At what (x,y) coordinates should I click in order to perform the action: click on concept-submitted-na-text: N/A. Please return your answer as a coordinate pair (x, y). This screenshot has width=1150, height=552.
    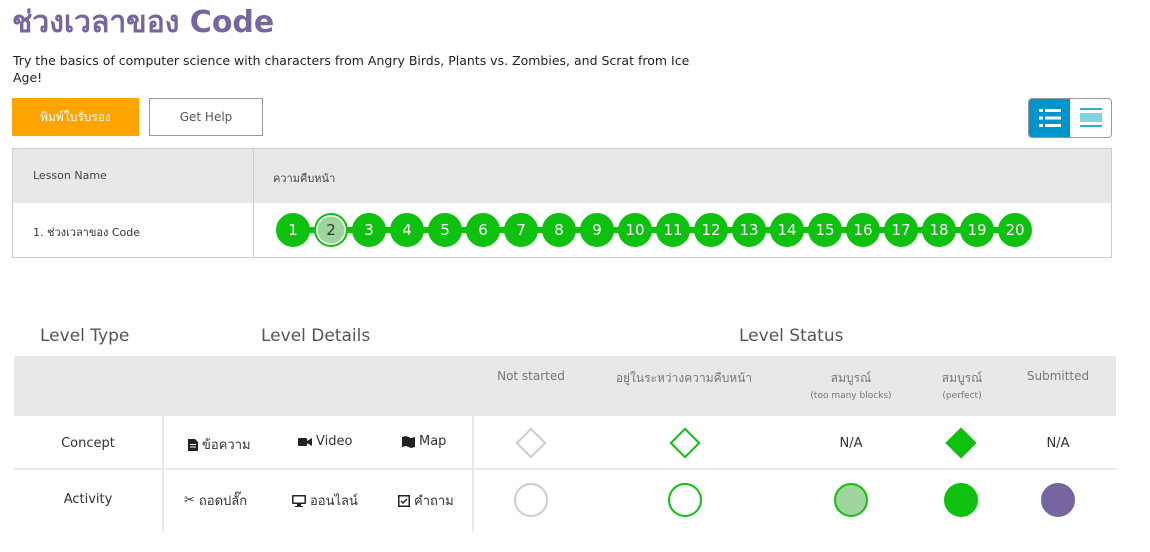
    Looking at the image, I should click on (1058, 443).